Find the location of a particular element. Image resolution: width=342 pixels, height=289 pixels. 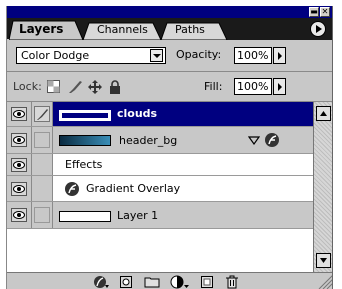

layer-name: Layer 1 is located at coordinates (138, 215).